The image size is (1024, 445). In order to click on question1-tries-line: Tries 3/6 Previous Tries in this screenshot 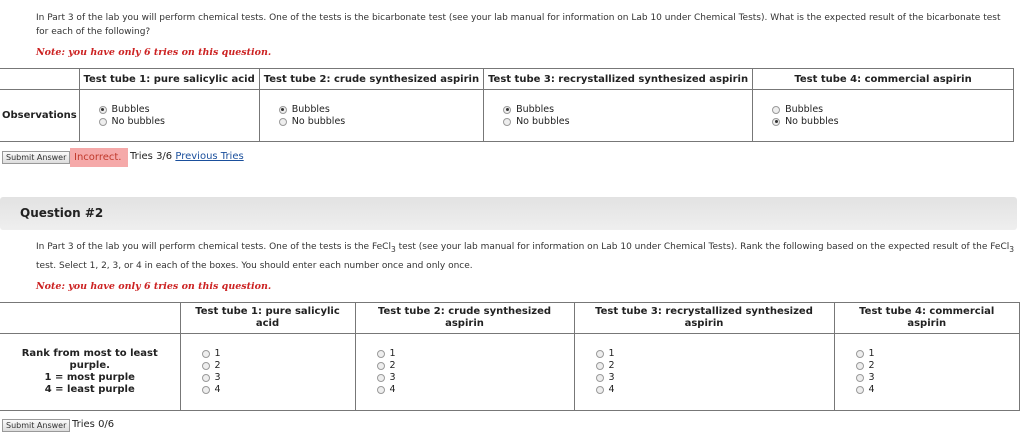, I will do `click(187, 156)`.